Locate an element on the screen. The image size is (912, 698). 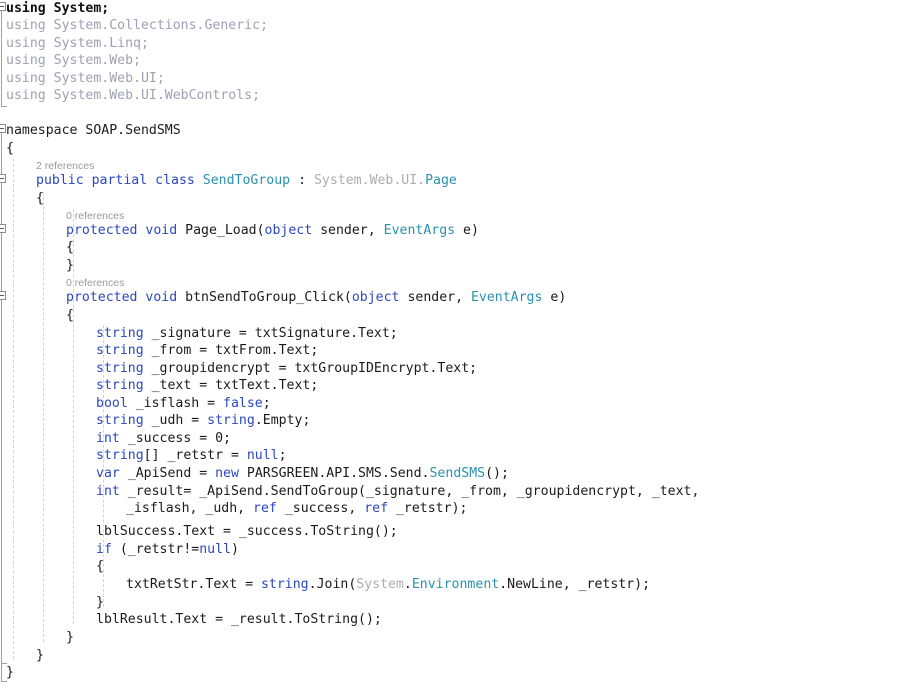
code-token: protected is located at coordinates (102, 297).